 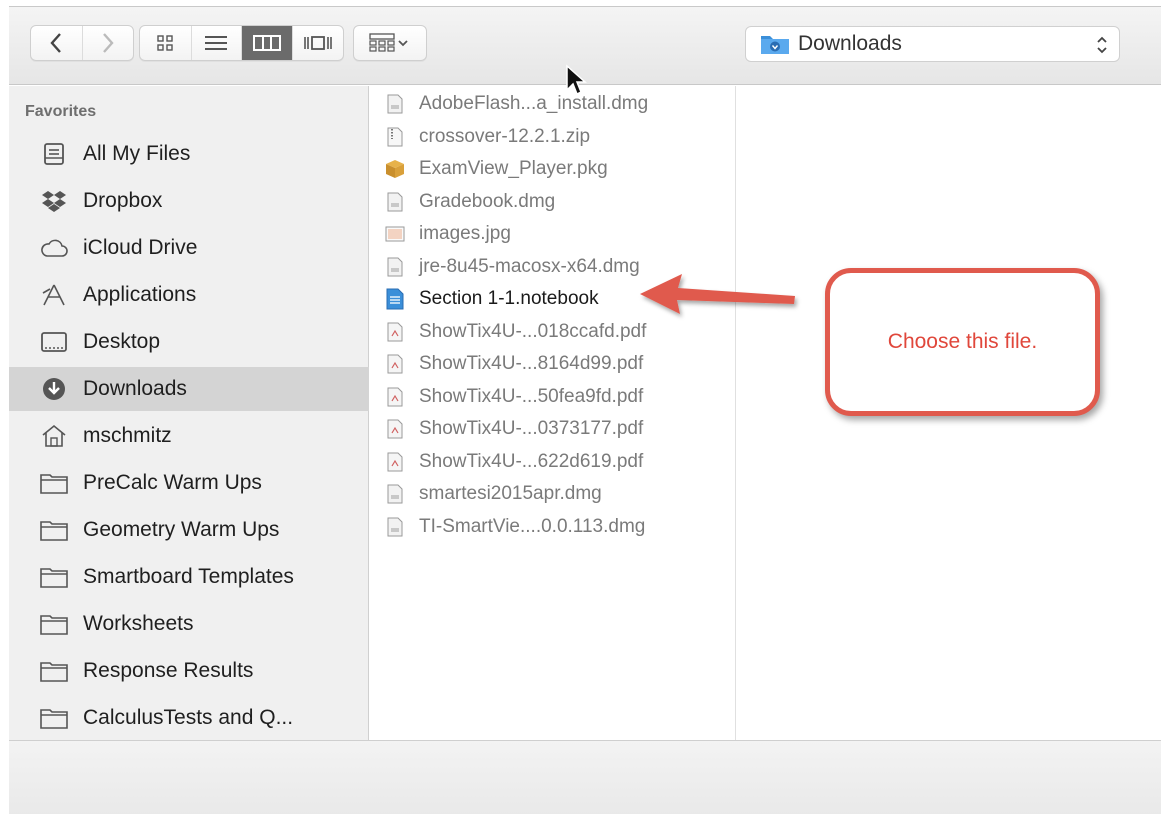 I want to click on sidebar-item-smartboard-templates: Smartboard Templates, so click(x=189, y=577).